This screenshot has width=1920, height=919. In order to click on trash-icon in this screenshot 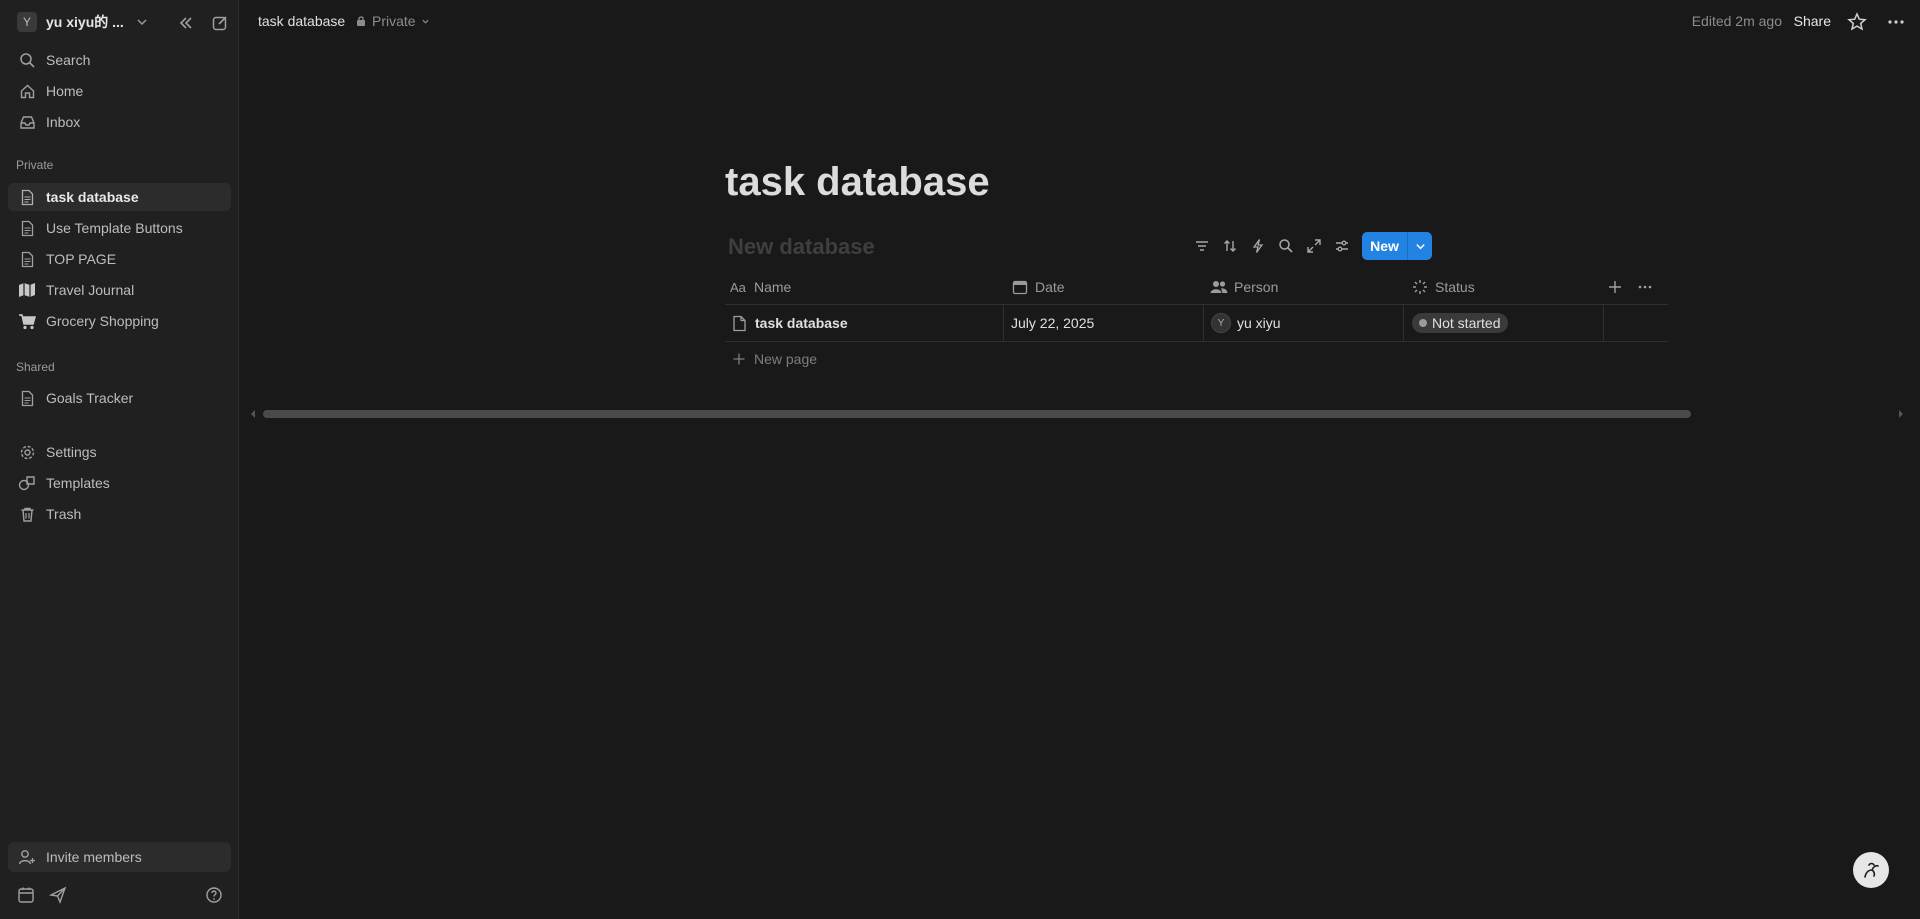, I will do `click(27, 514)`.